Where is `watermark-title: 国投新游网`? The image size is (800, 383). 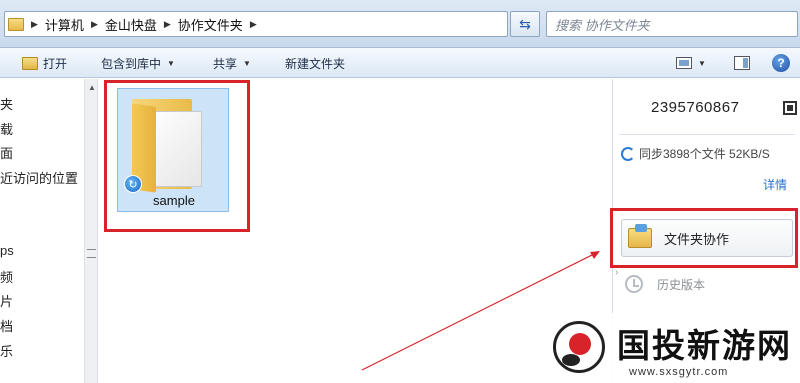 watermark-title: 国投新游网 is located at coordinates (704, 345).